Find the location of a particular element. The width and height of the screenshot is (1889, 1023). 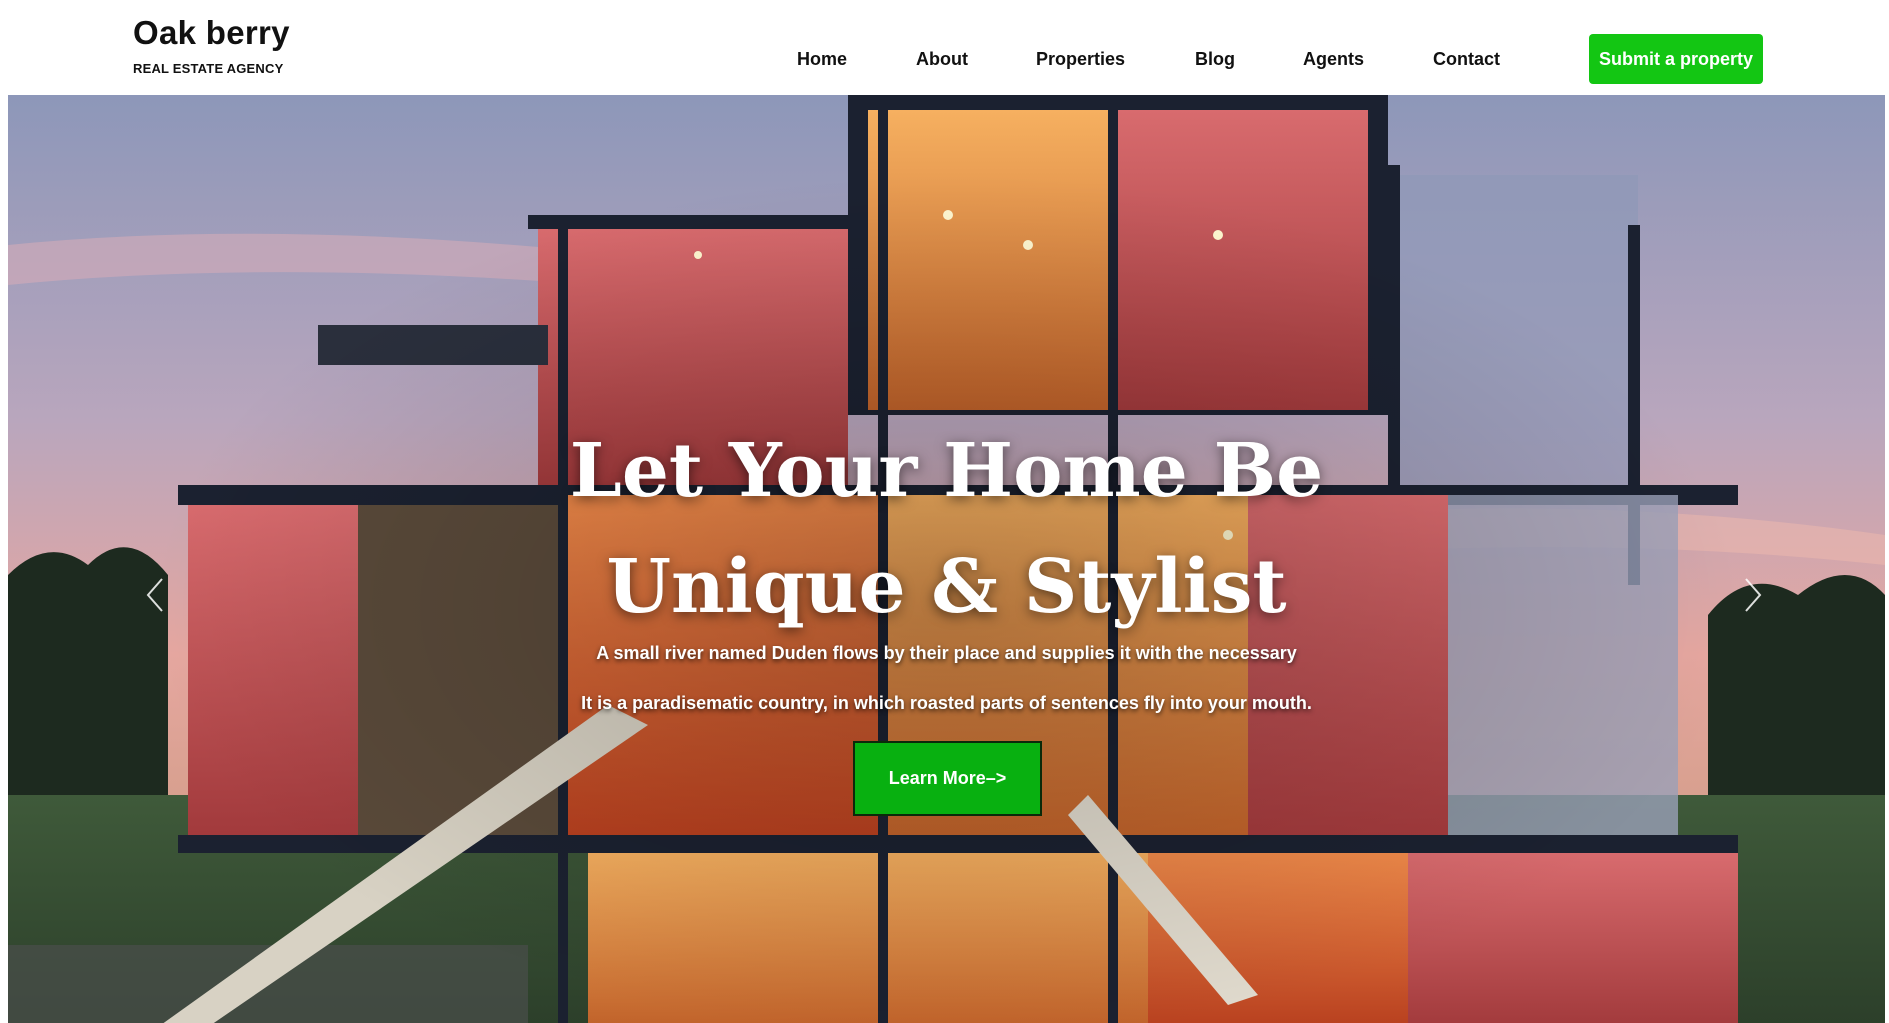

chevron-right-icon is located at coordinates (1753, 595).